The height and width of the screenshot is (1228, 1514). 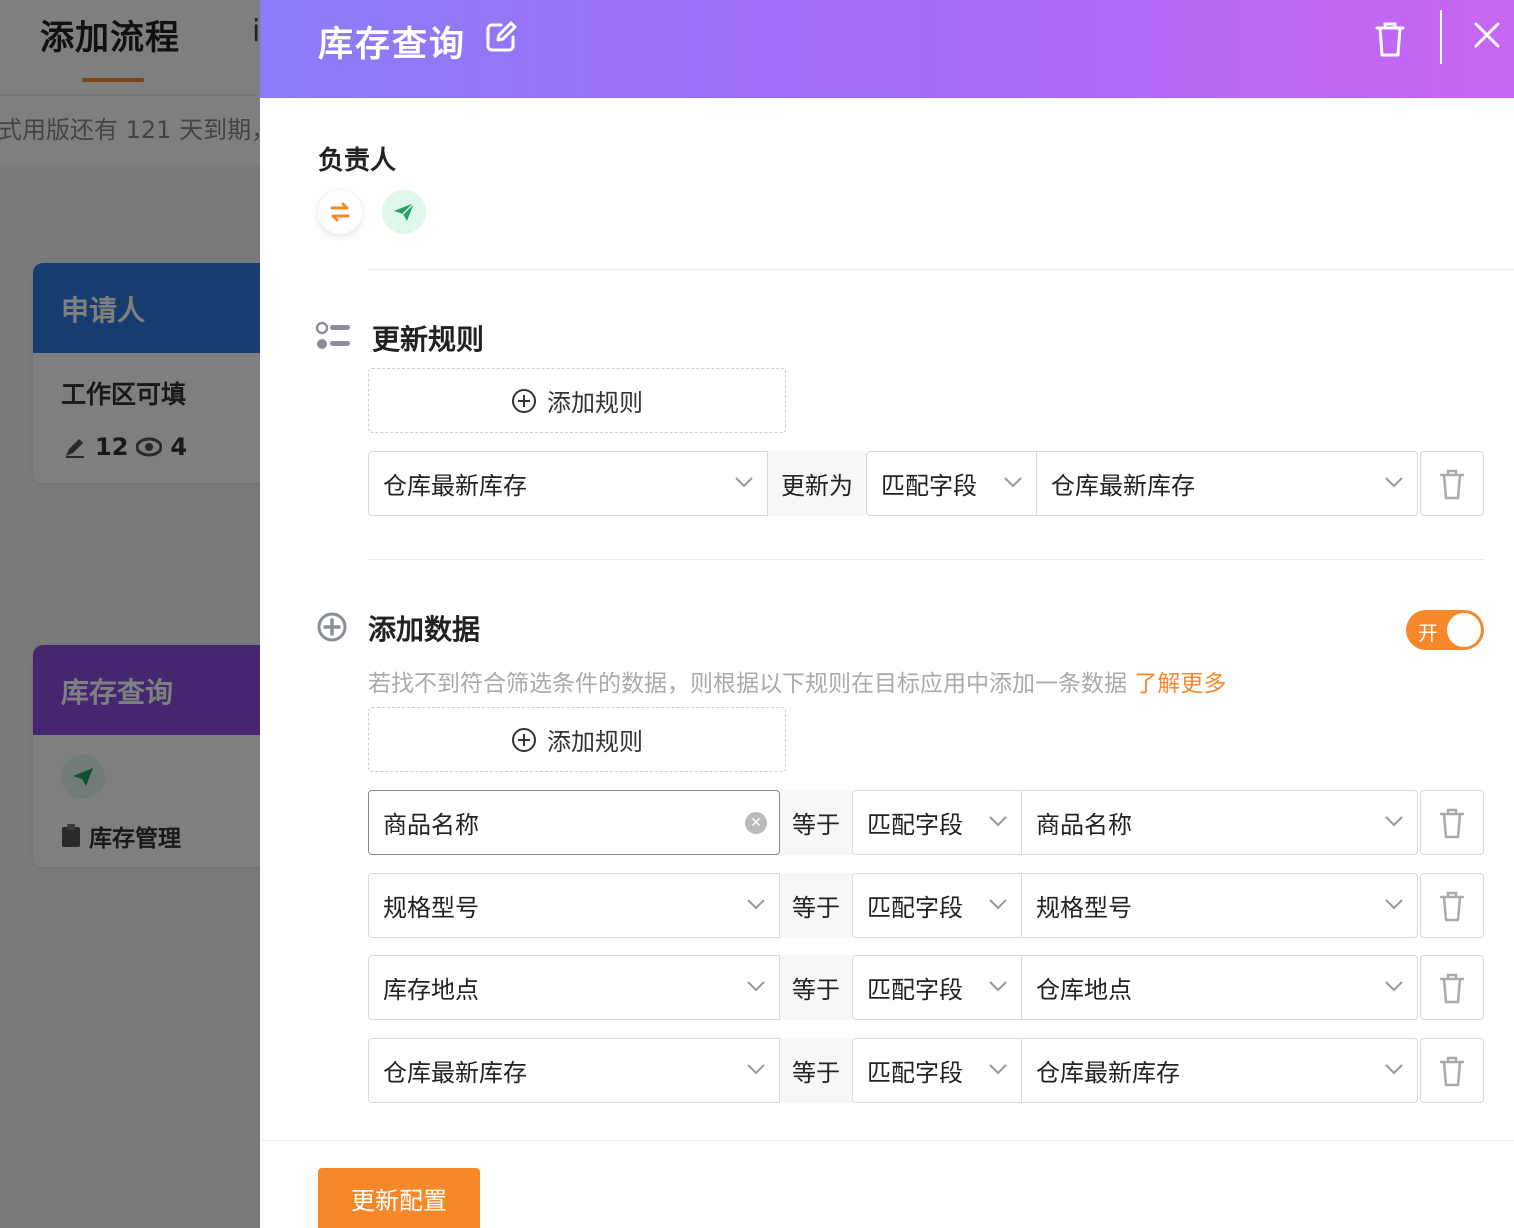 What do you see at coordinates (568, 483) in the screenshot?
I see `update-field-select: 仓库最新库存` at bounding box center [568, 483].